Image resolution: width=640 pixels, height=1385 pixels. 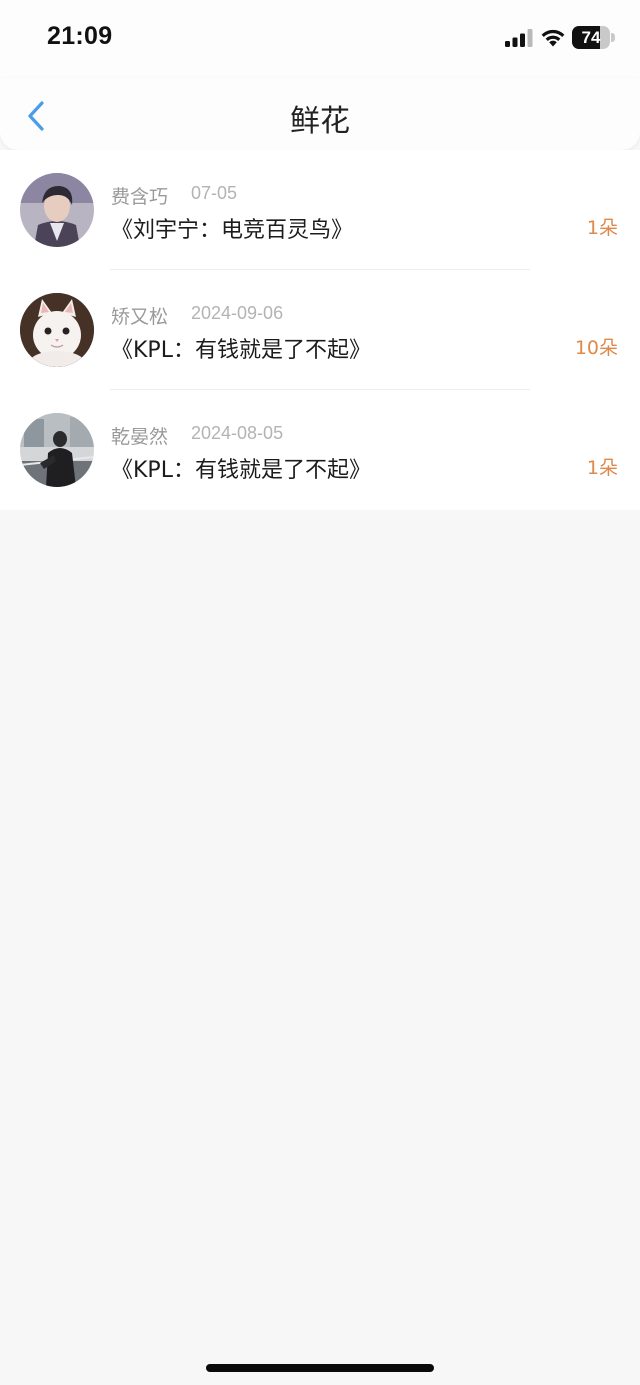 I want to click on home-indicator, so click(x=320, y=1368).